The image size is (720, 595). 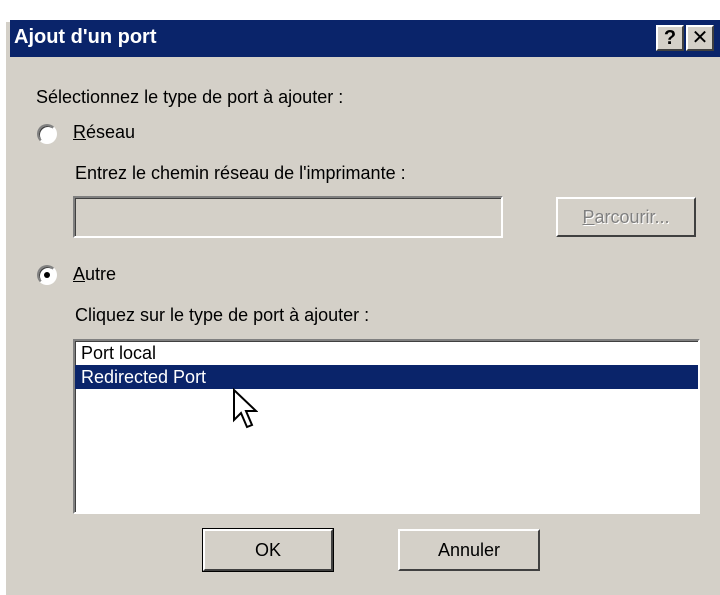 I want to click on ok-button: OK, so click(x=268, y=550).